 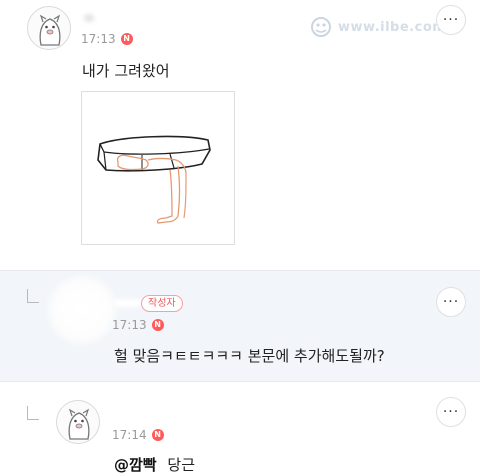 What do you see at coordinates (392, 27) in the screenshot?
I see `watermark-text: www.ilbe.com` at bounding box center [392, 27].